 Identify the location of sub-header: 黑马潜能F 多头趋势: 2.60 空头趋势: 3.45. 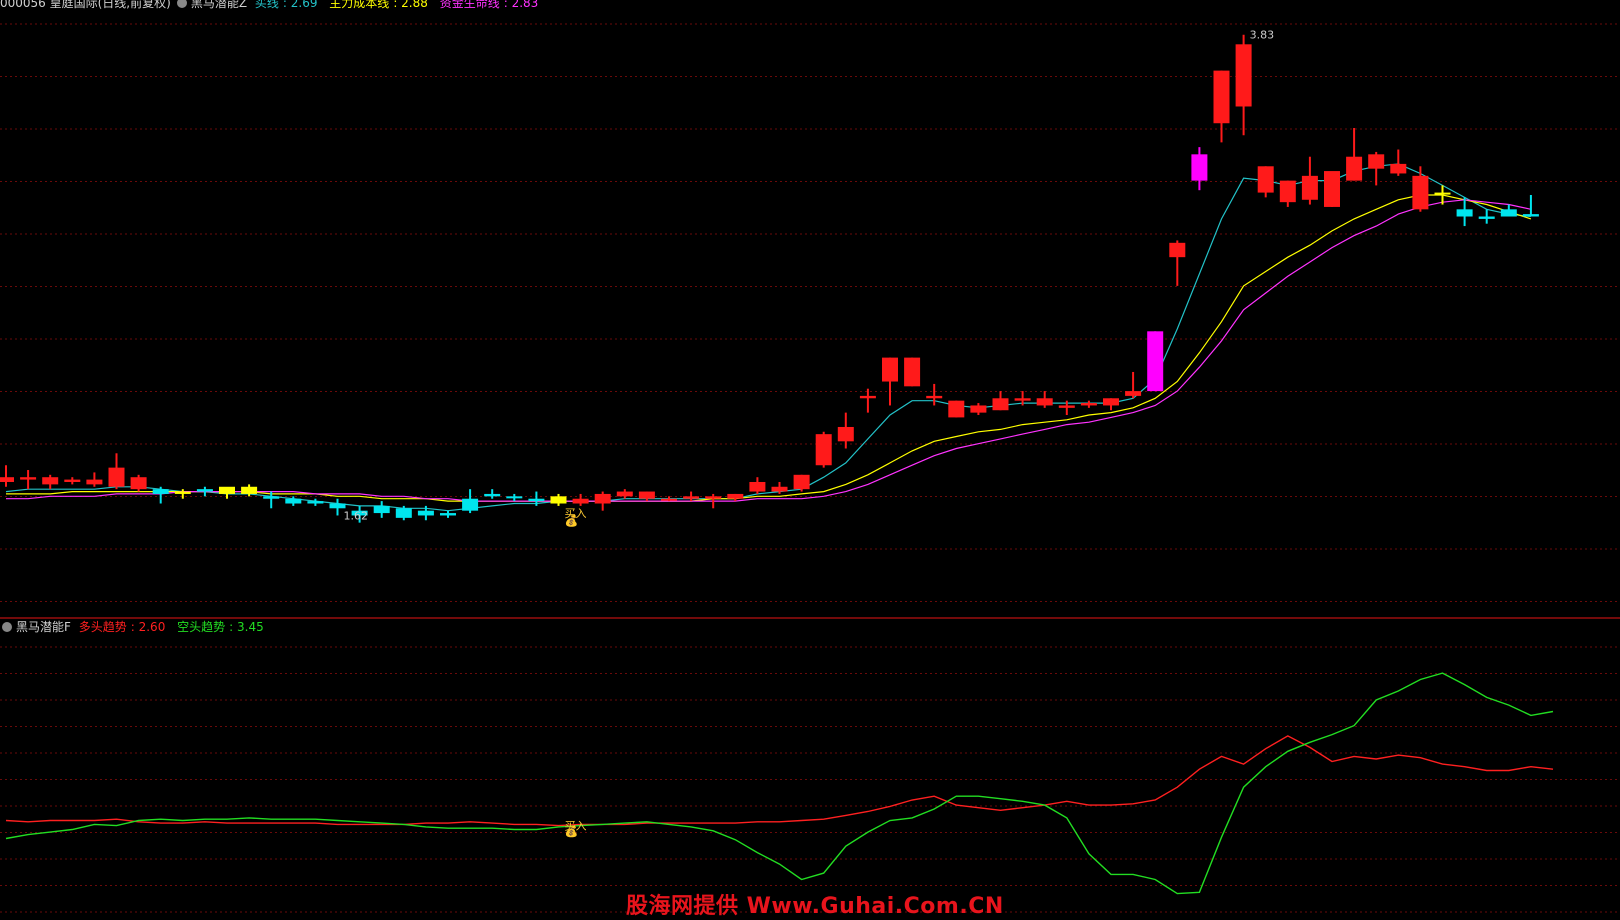
(136, 627).